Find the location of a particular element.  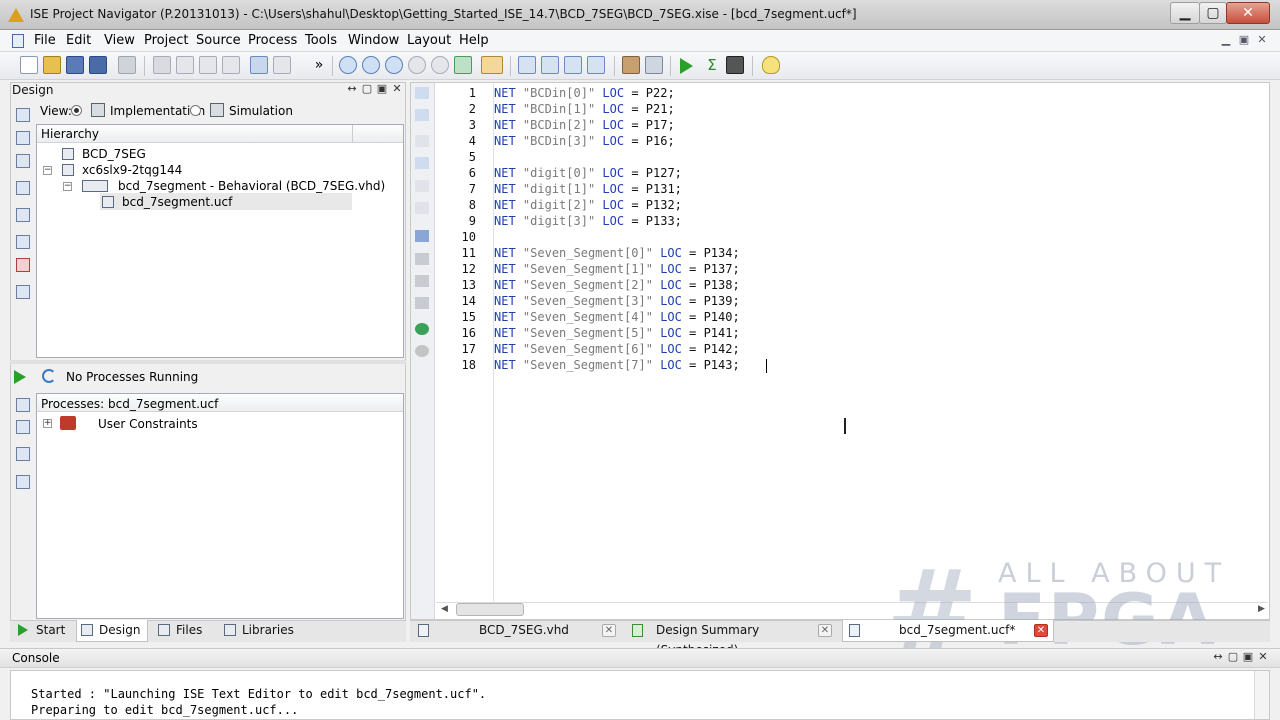

panel-layout-icon is located at coordinates (23, 292).